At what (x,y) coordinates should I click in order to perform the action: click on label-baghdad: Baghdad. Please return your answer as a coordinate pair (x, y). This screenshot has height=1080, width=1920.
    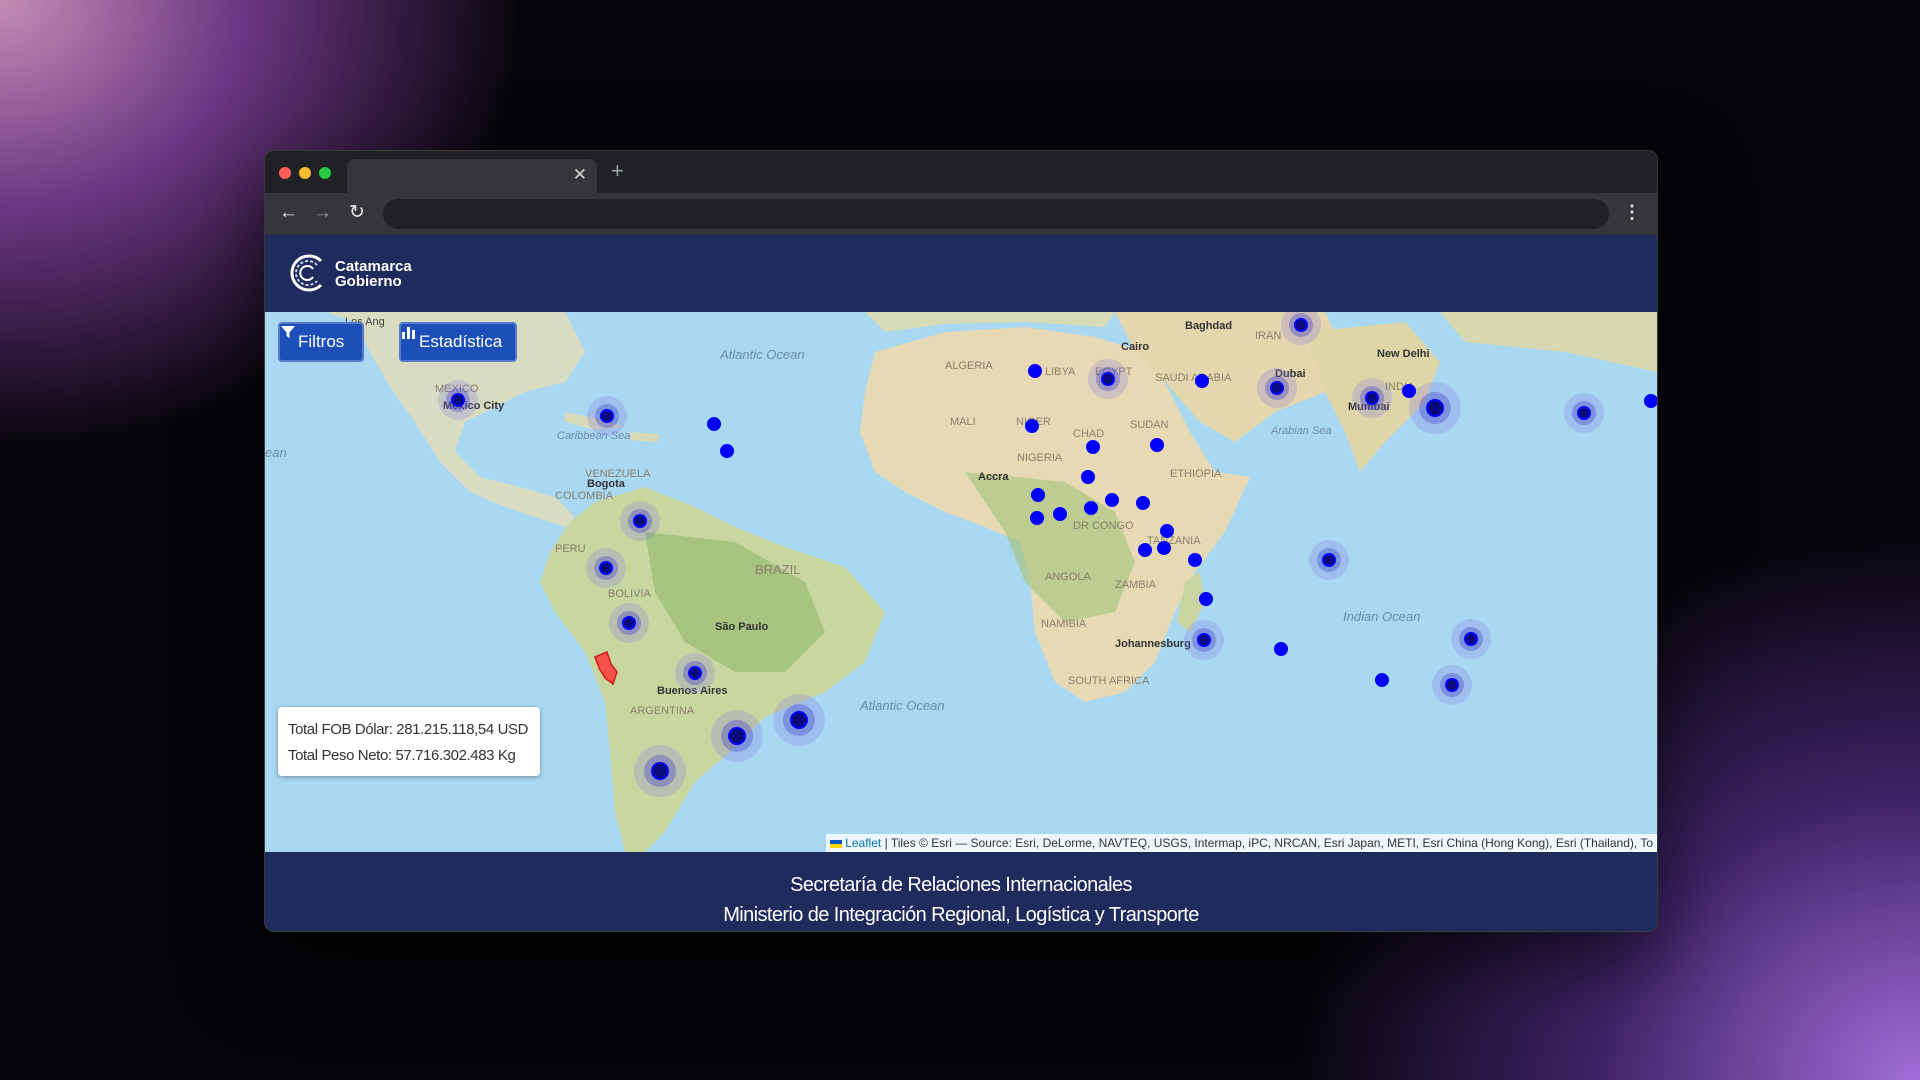
    Looking at the image, I should click on (1208, 326).